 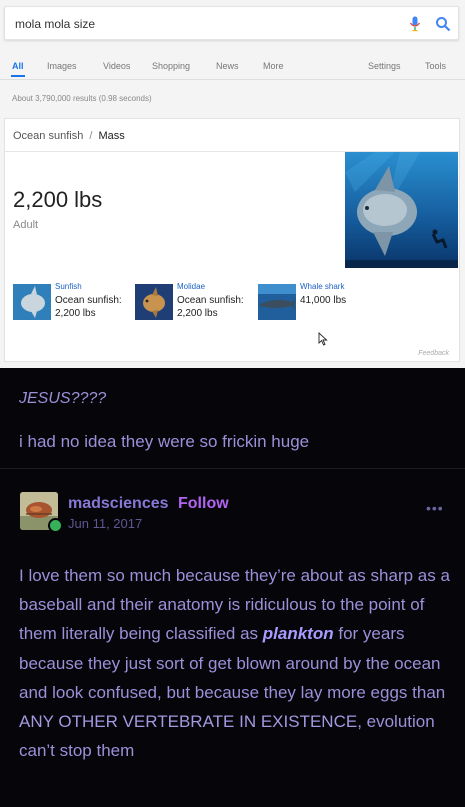 What do you see at coordinates (203, 504) in the screenshot?
I see `follow-button: Follow` at bounding box center [203, 504].